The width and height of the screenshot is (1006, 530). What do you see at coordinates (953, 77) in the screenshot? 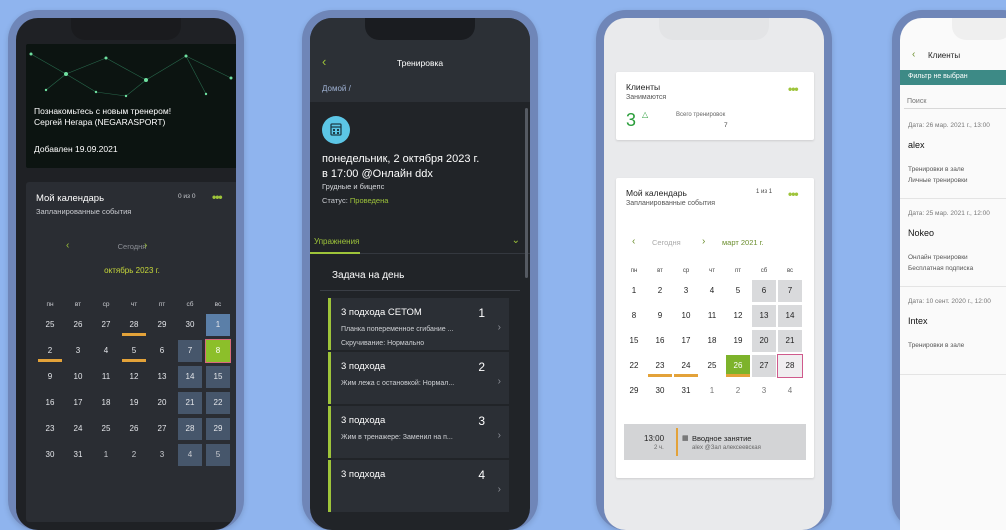
I see `filter-bar: Фильтр не выбран` at bounding box center [953, 77].